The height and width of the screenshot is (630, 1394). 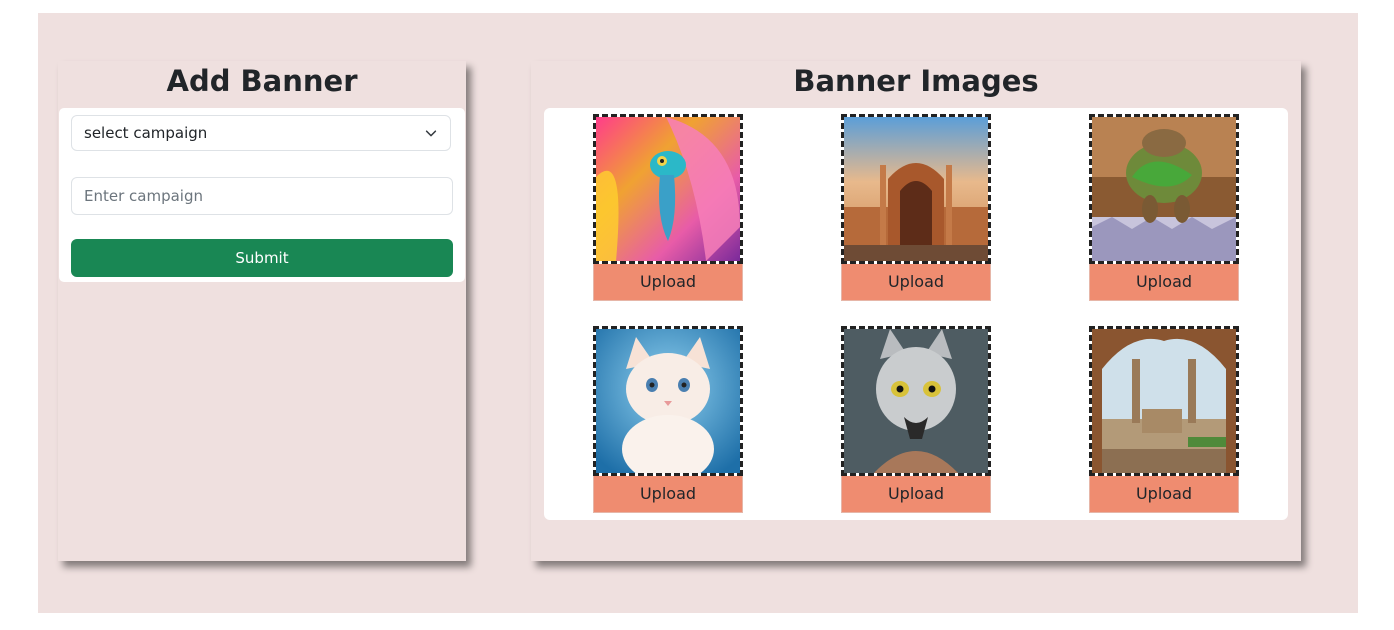 I want to click on campaign-input, so click(x=262, y=196).